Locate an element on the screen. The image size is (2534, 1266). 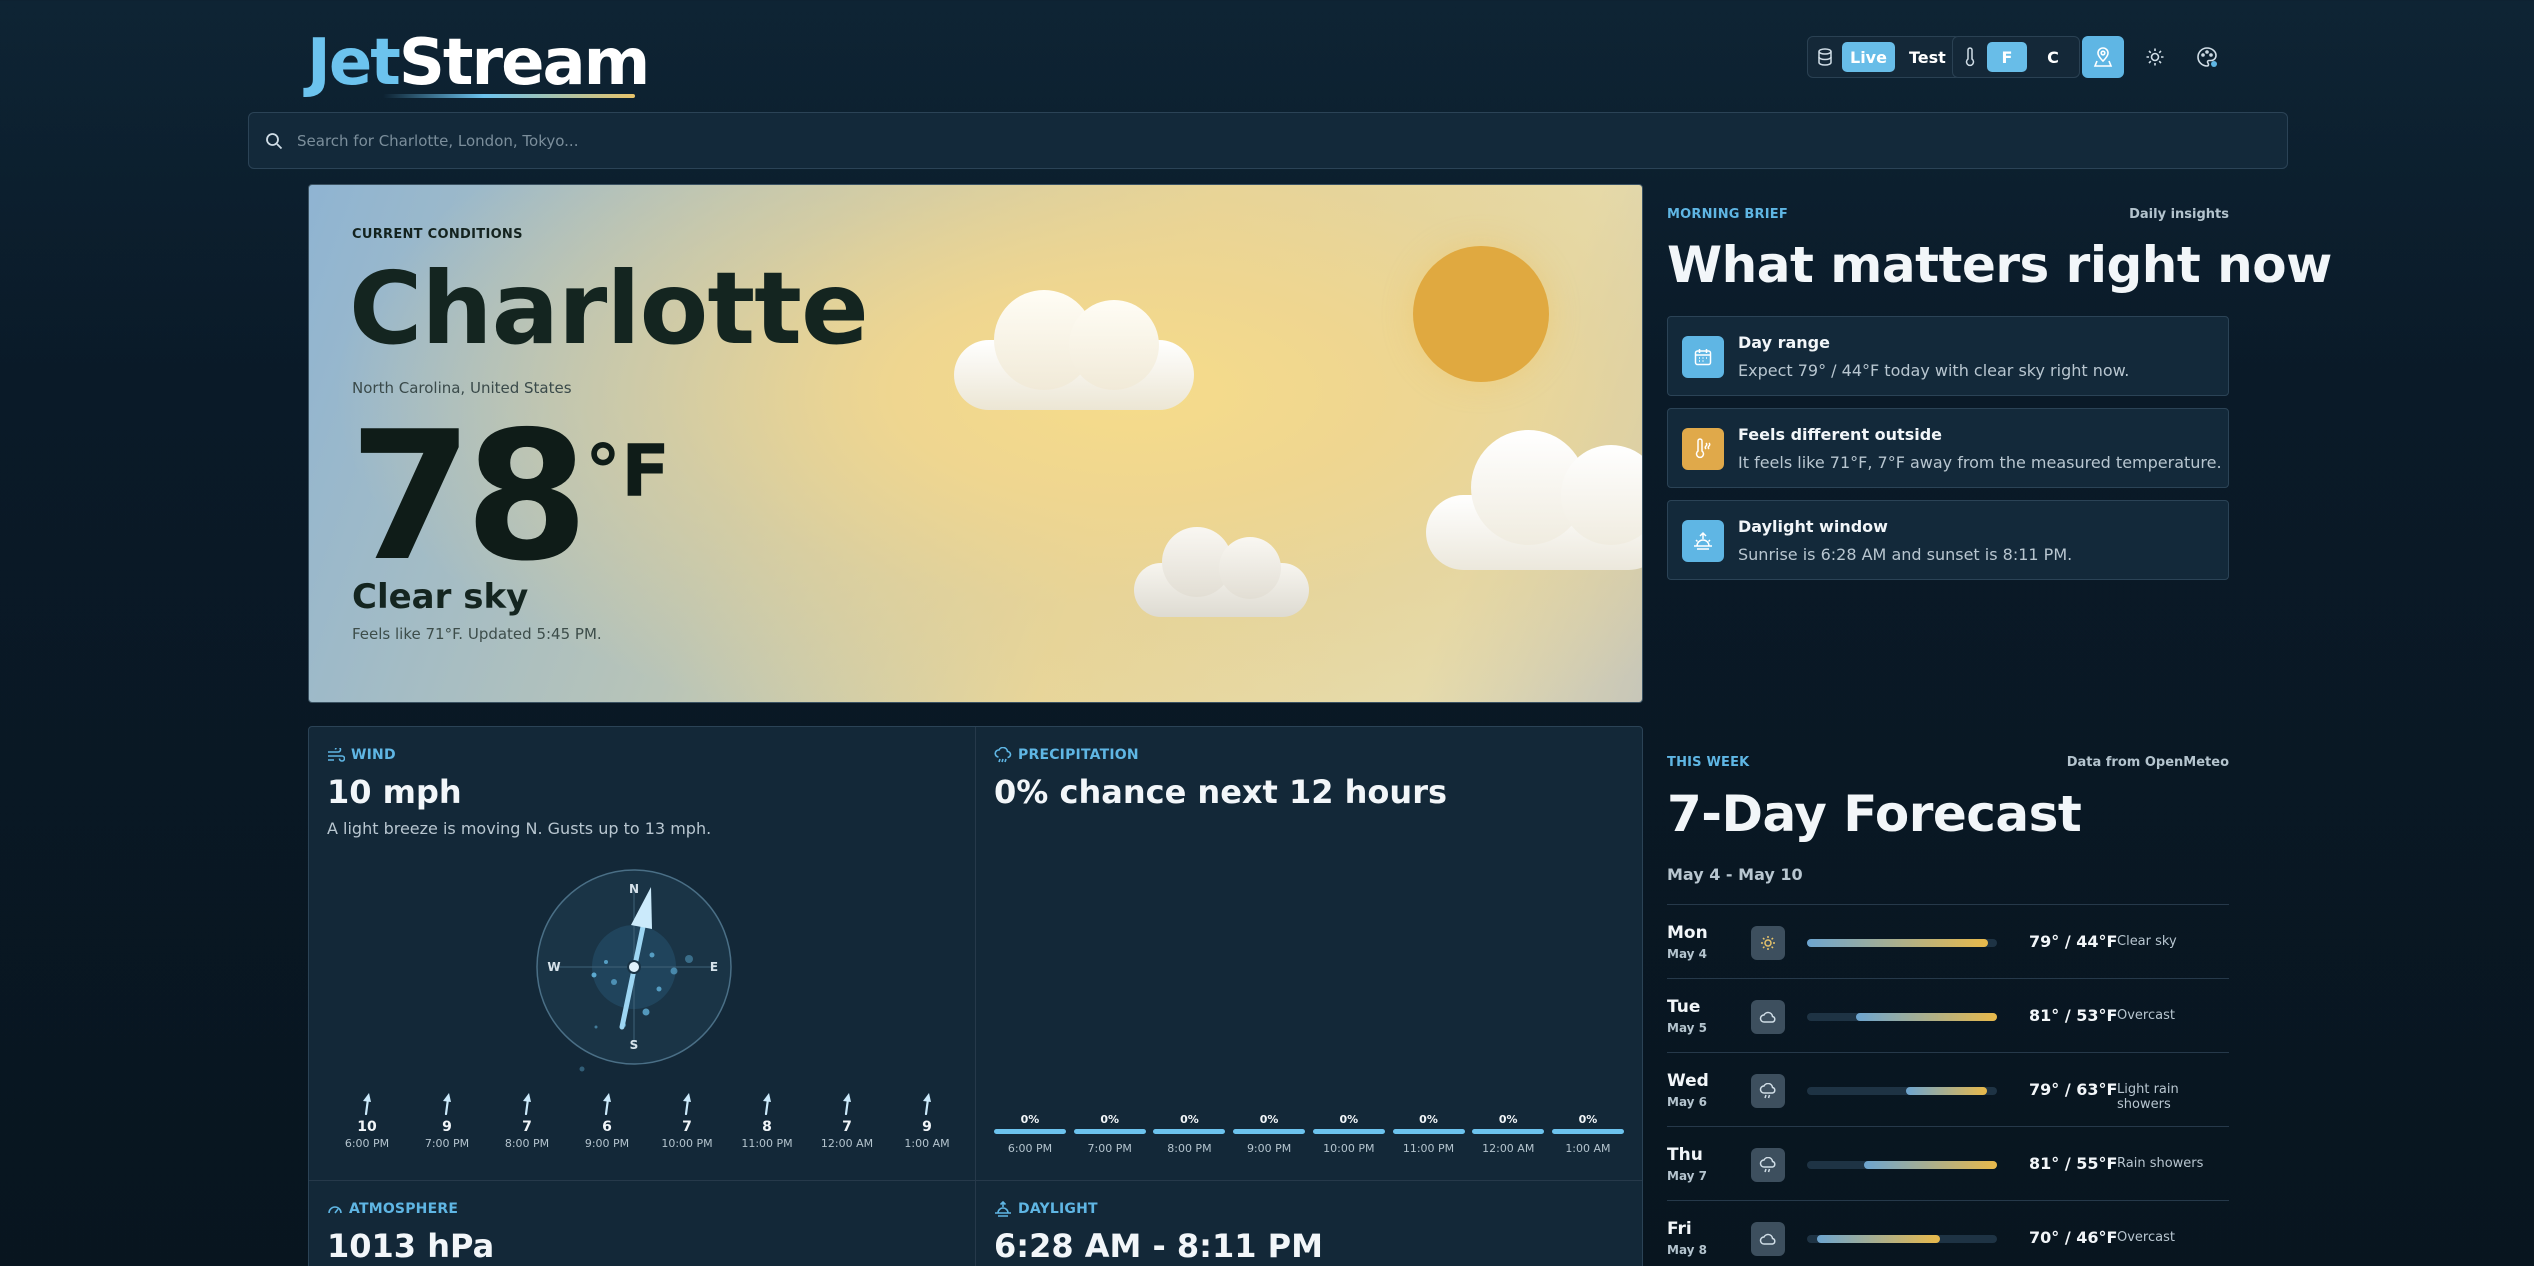
app-logo: JetStream is located at coordinates (479, 63).